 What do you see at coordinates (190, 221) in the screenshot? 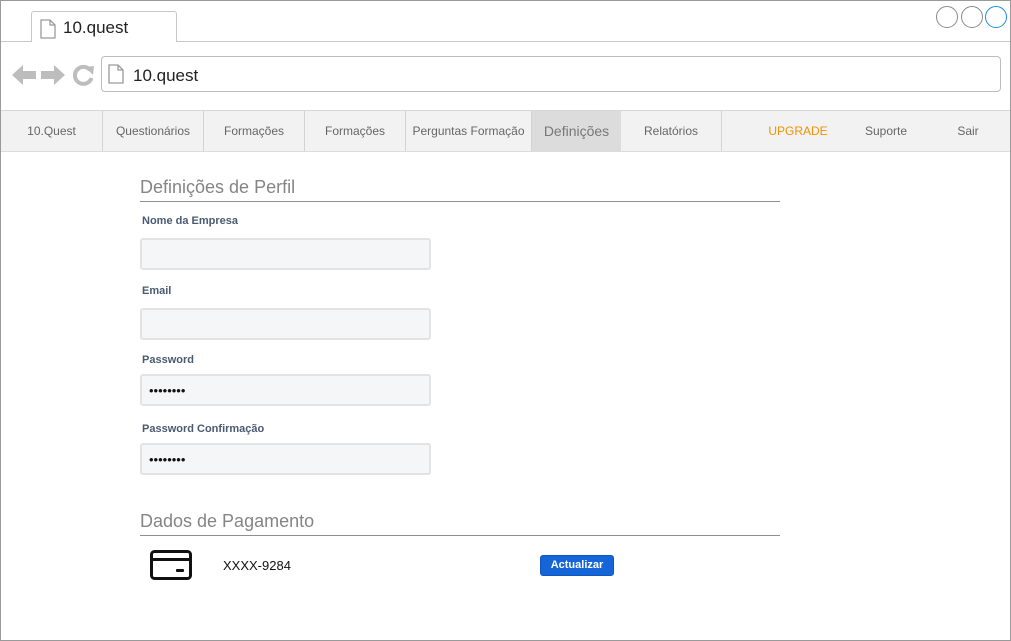
I see `company-name-label: Nome da Empresa` at bounding box center [190, 221].